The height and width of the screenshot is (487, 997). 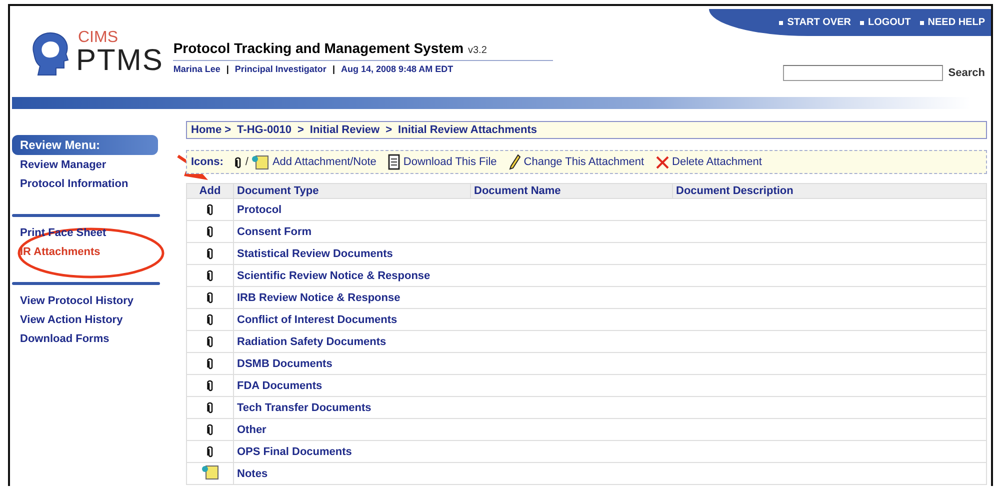 What do you see at coordinates (863, 73) in the screenshot?
I see `search-field` at bounding box center [863, 73].